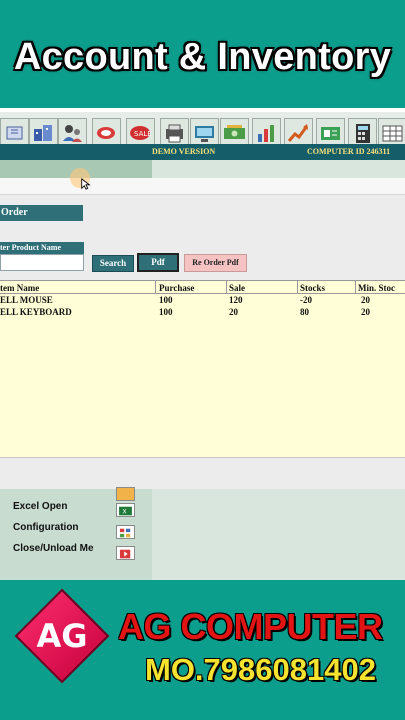  I want to click on computer-id-label: COMPUTER ID 246311, so click(349, 151).